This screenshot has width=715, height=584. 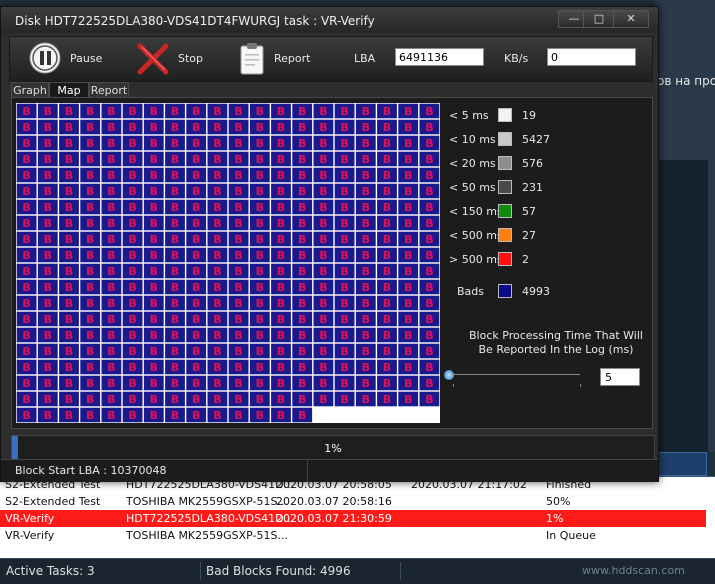 I want to click on report-button: Report, so click(x=281, y=59).